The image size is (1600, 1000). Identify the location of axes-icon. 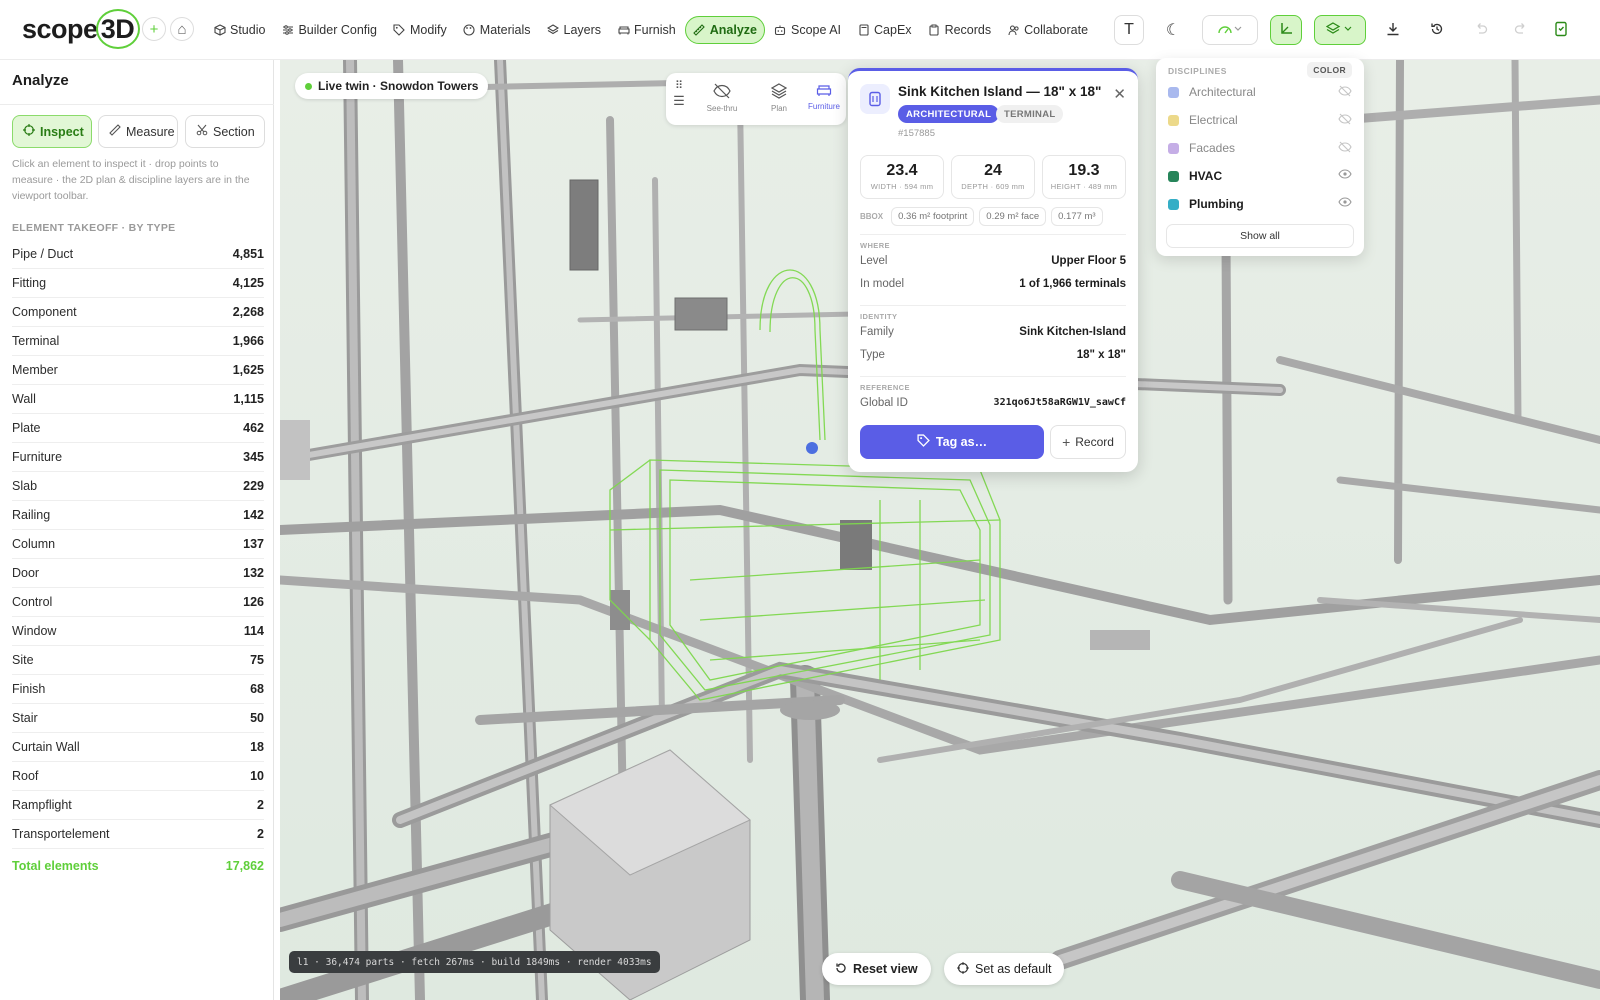
(1286, 30).